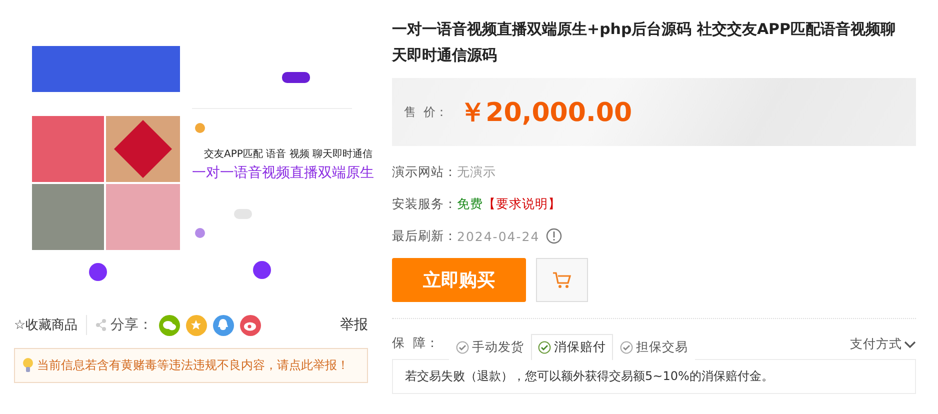  What do you see at coordinates (424, 172) in the screenshot?
I see `detail-label: 演示网站：` at bounding box center [424, 172].